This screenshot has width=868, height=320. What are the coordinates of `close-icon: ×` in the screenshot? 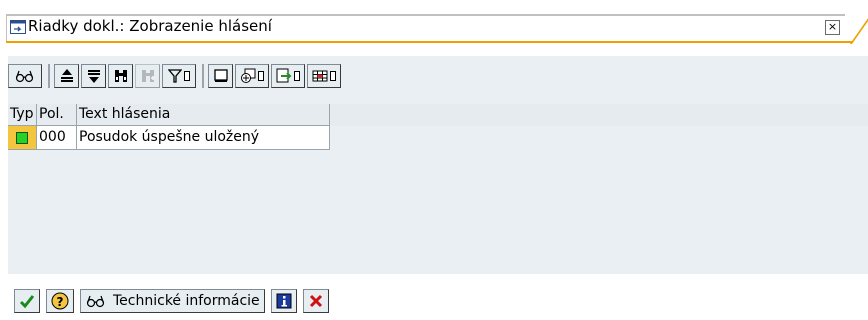 It's located at (832, 27).